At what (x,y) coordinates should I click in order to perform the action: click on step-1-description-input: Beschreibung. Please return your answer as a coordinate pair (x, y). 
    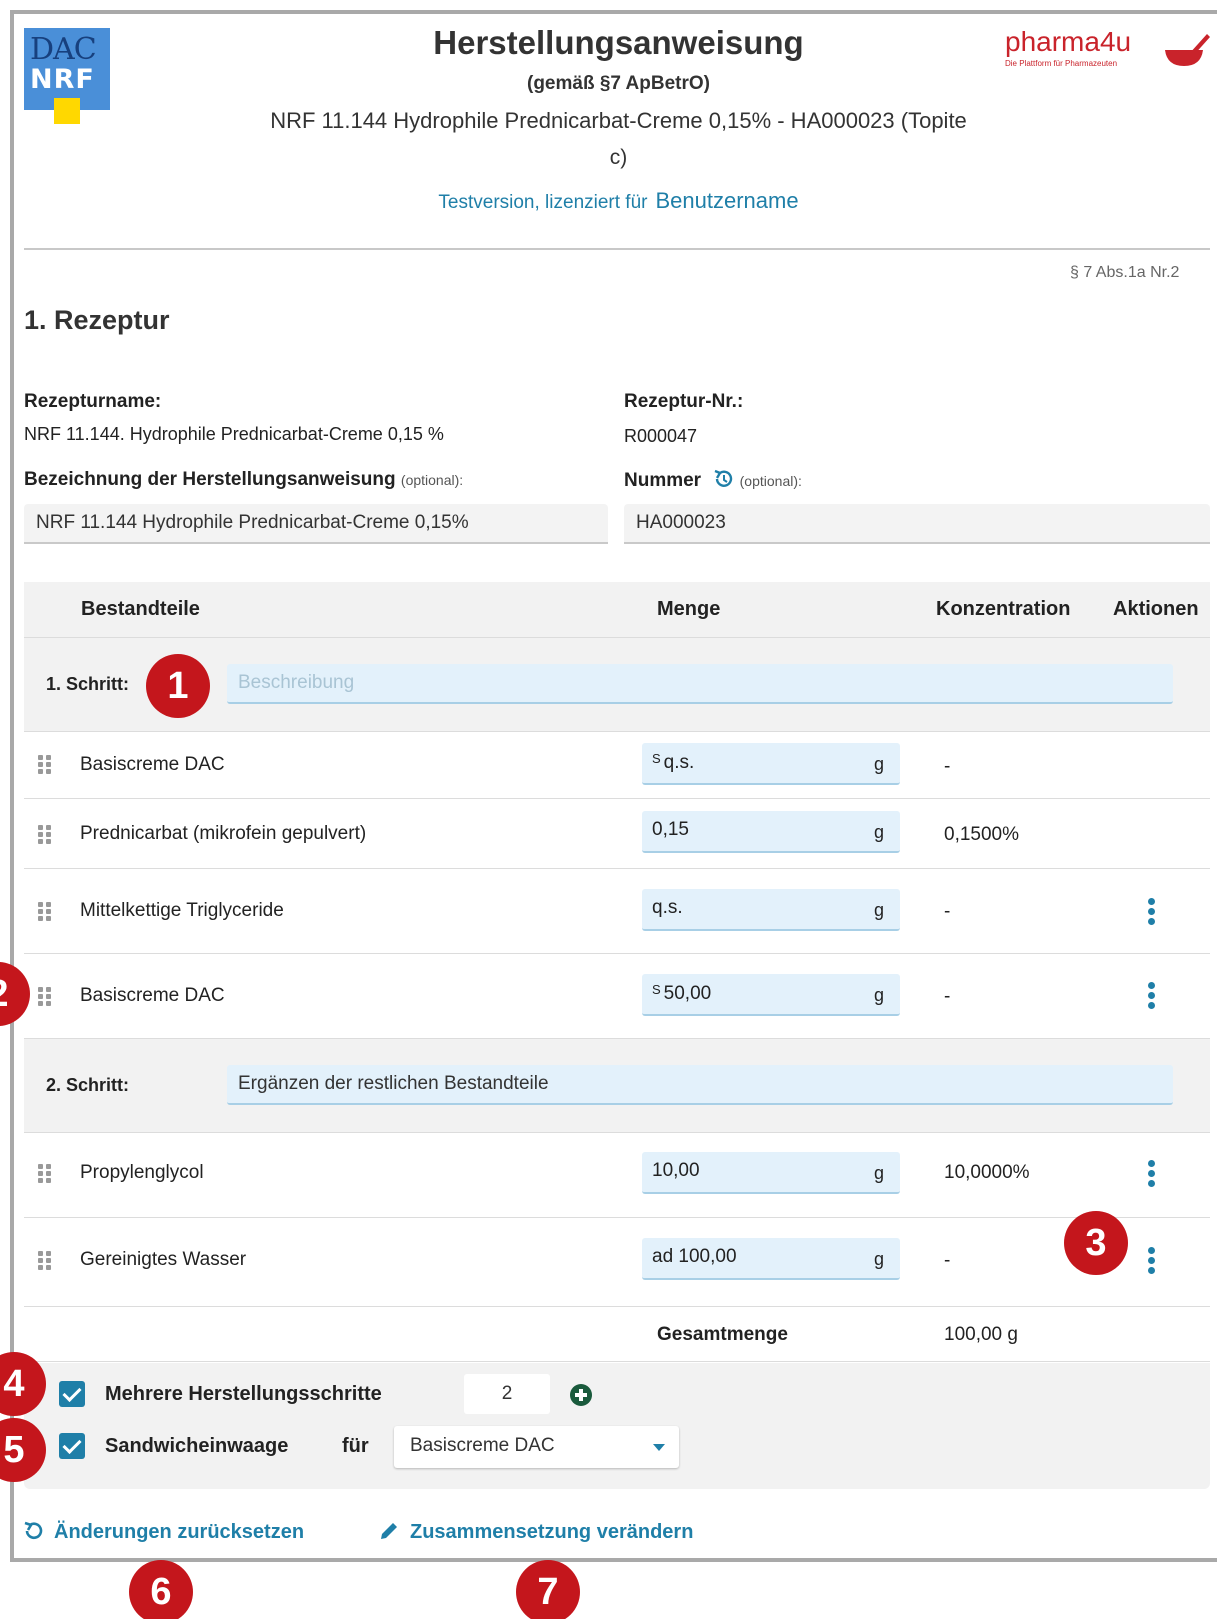
    Looking at the image, I should click on (700, 684).